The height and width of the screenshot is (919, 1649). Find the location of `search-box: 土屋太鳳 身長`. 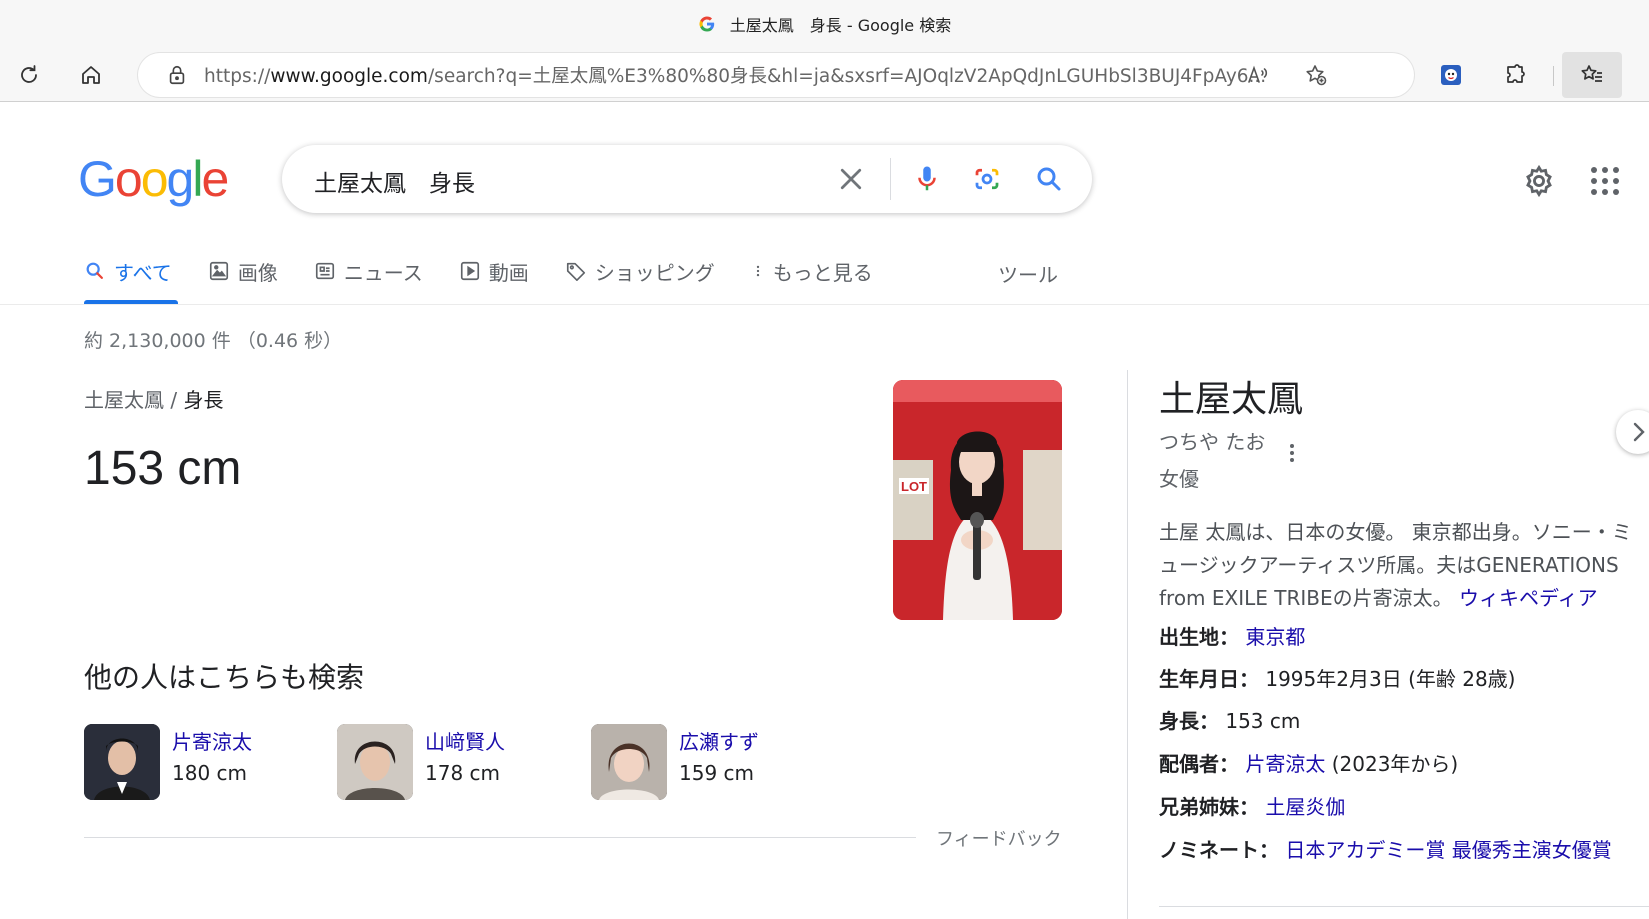

search-box: 土屋太鳳 身長 is located at coordinates (687, 179).